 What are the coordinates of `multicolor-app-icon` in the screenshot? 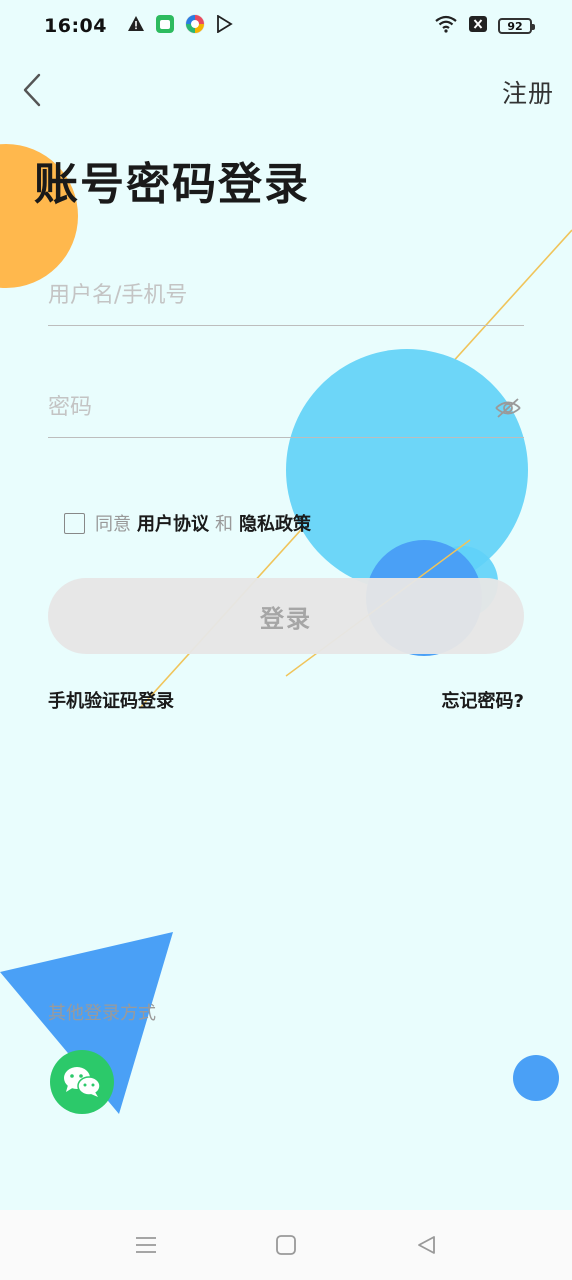 It's located at (195, 26).